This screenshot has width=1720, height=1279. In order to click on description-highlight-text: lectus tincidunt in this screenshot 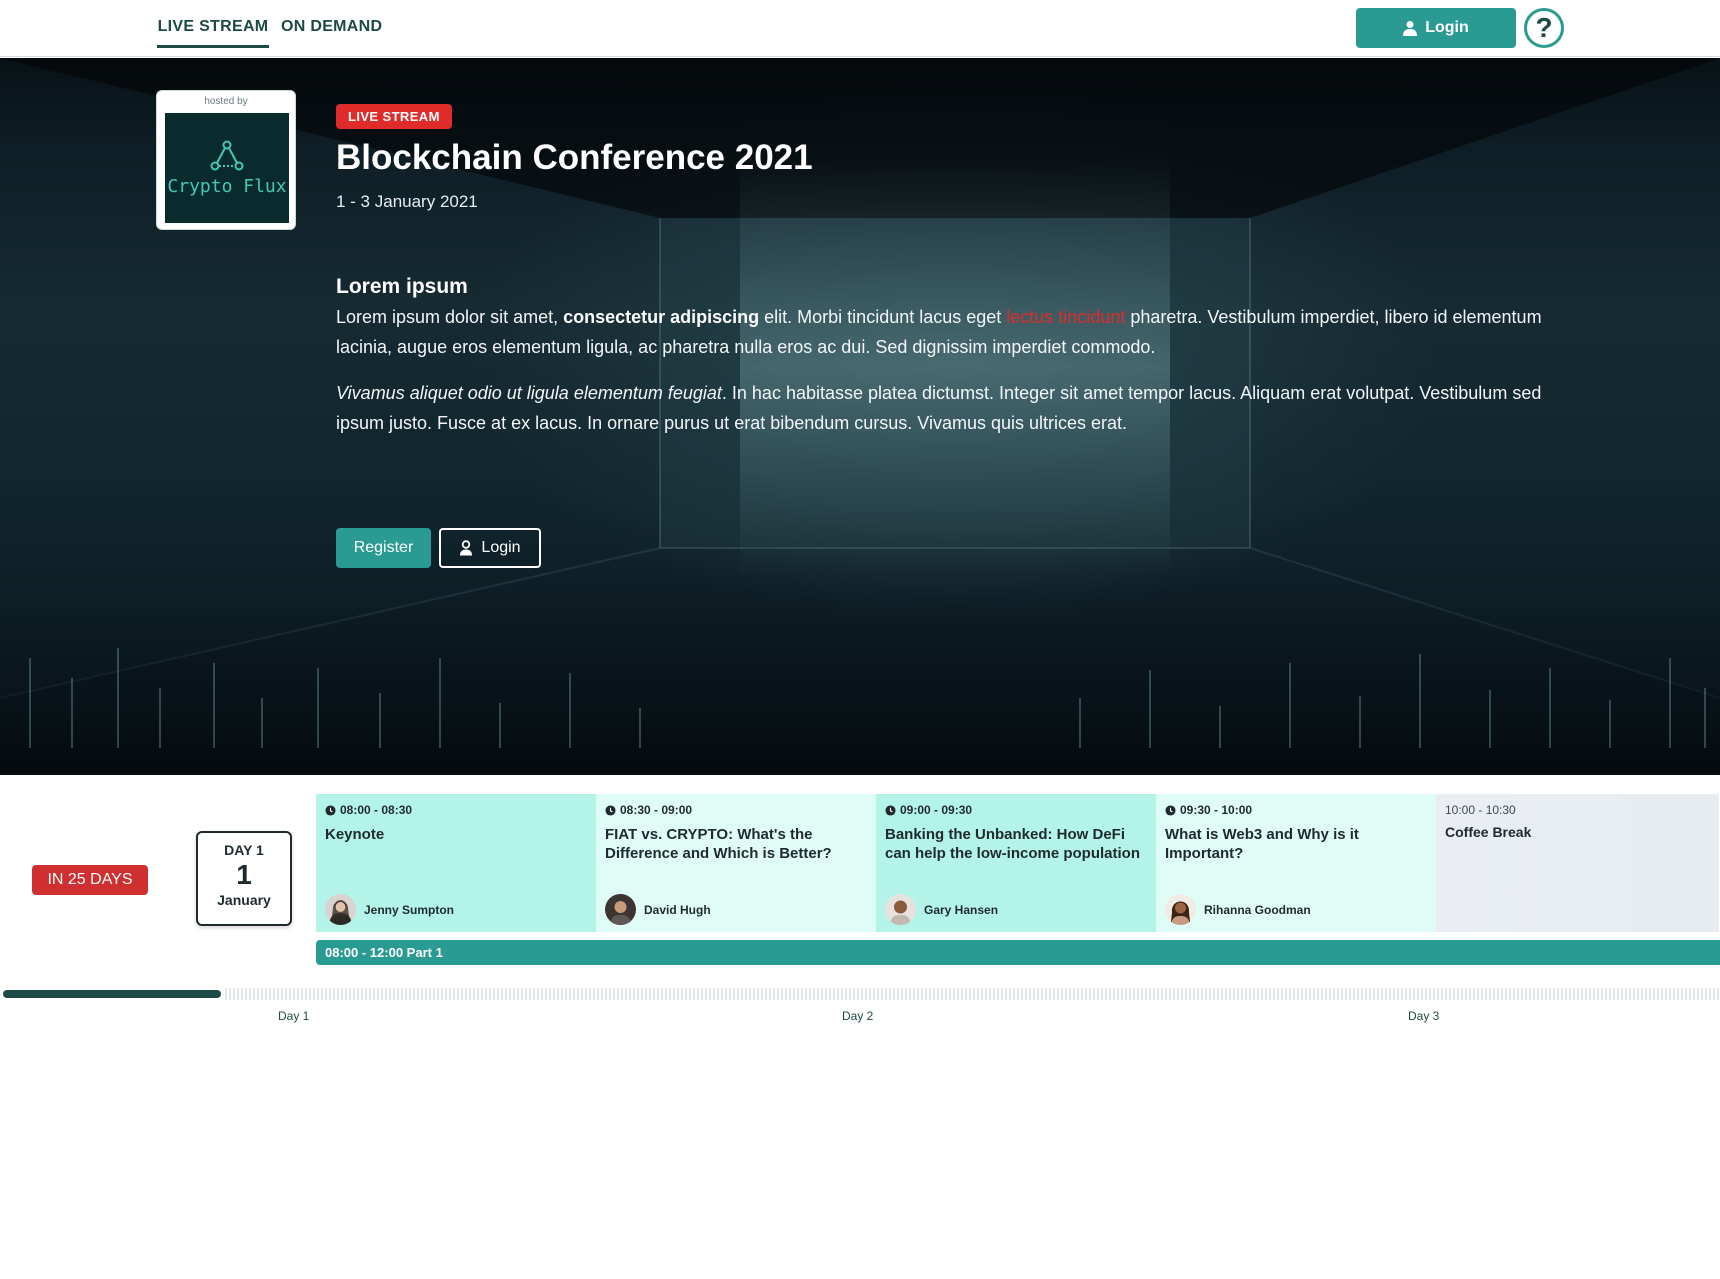, I will do `click(1066, 317)`.